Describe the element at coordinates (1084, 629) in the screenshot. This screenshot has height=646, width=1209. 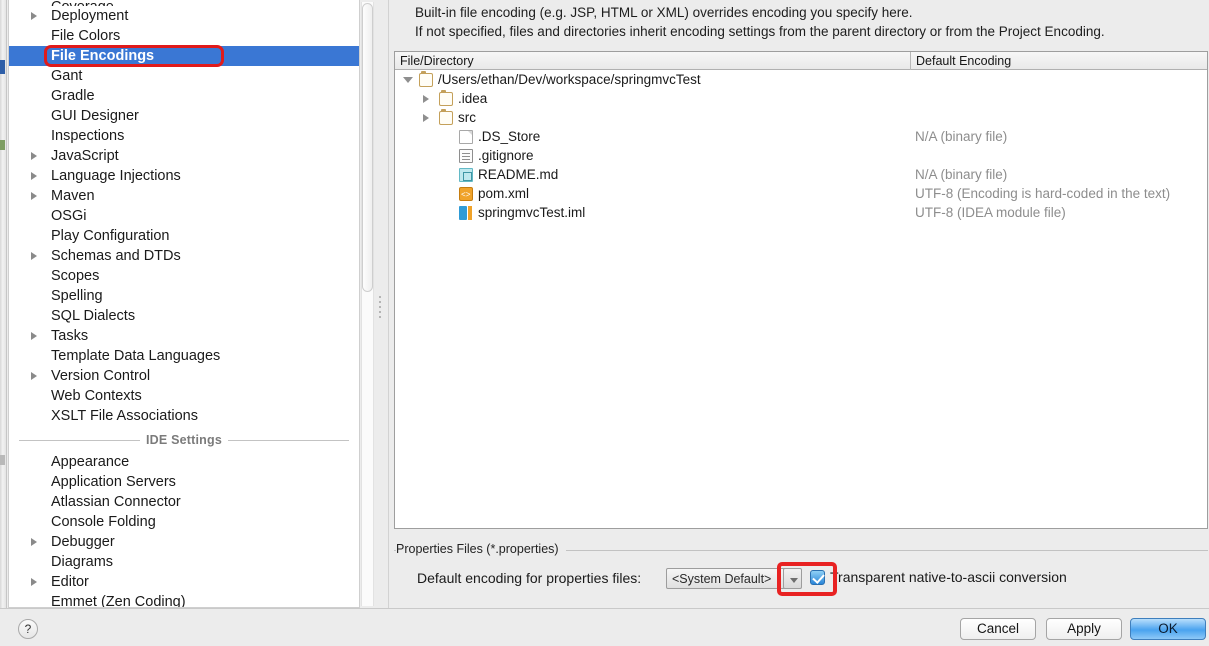
I see `apply-button: Apply` at that location.